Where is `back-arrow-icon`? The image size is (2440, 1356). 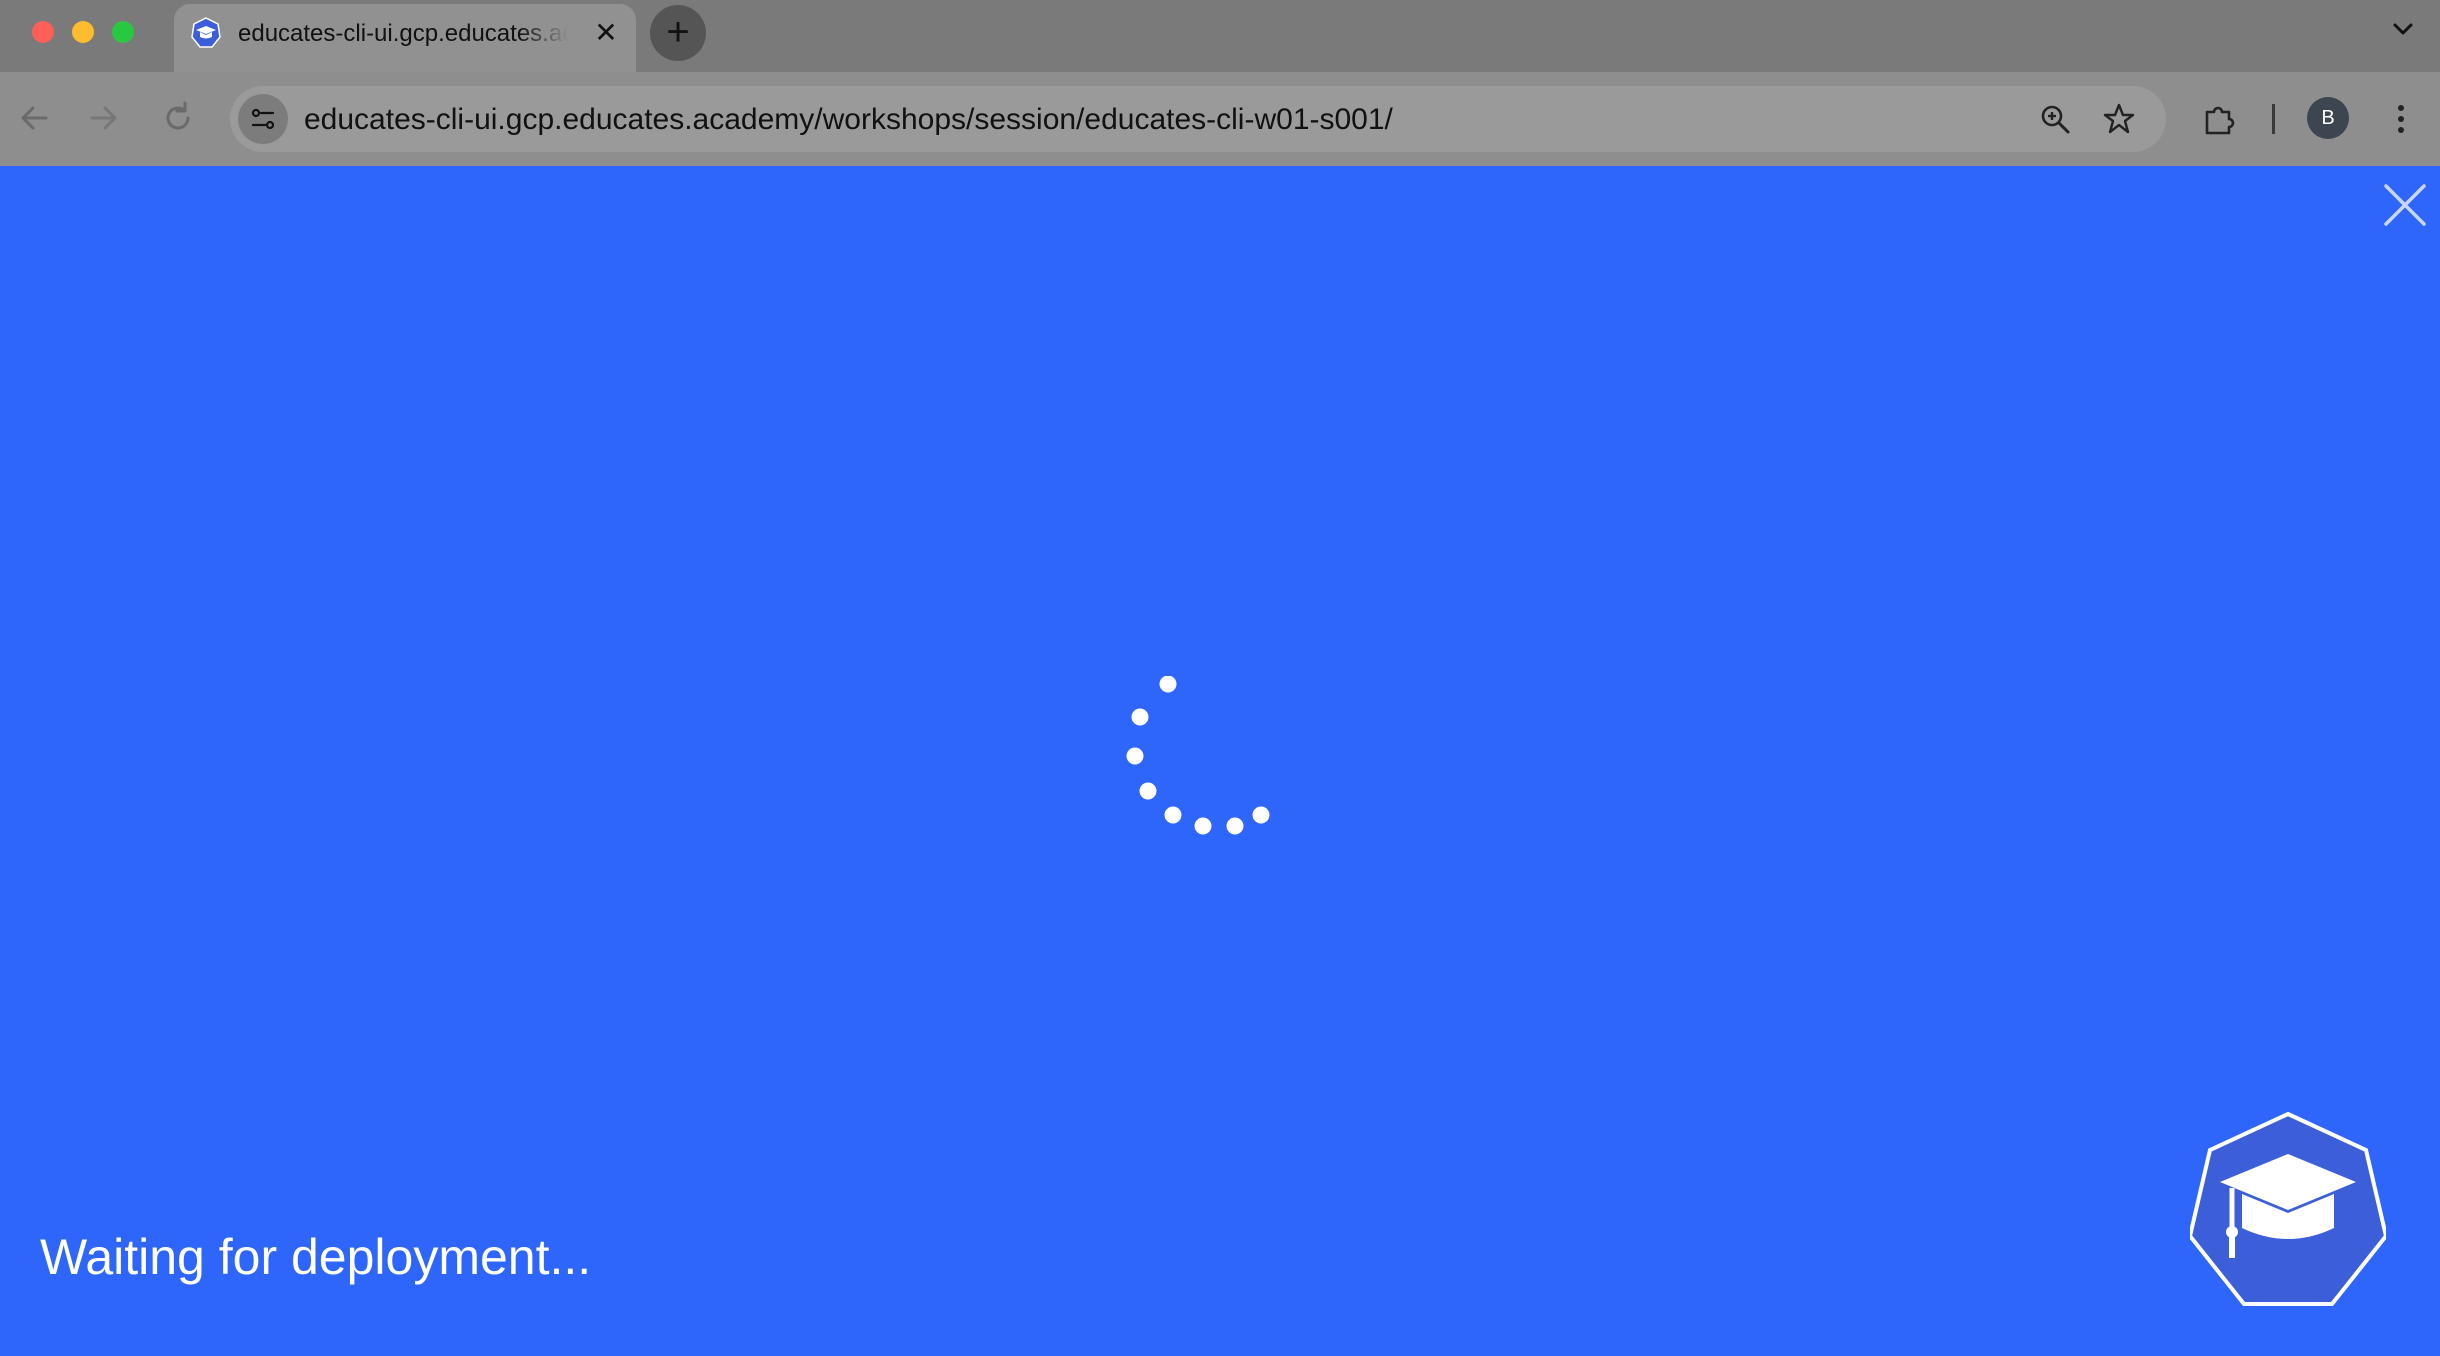
back-arrow-icon is located at coordinates (34, 118).